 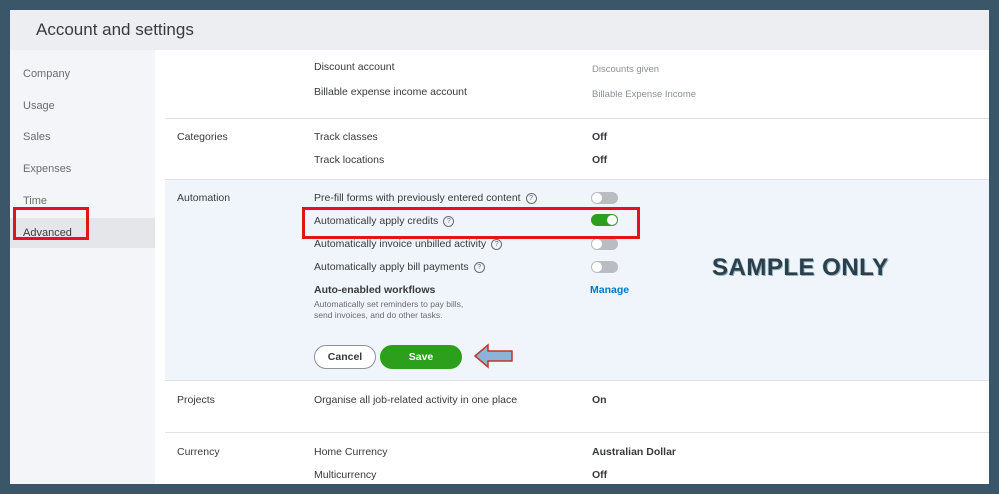 What do you see at coordinates (421, 357) in the screenshot?
I see `save-button: Save` at bounding box center [421, 357].